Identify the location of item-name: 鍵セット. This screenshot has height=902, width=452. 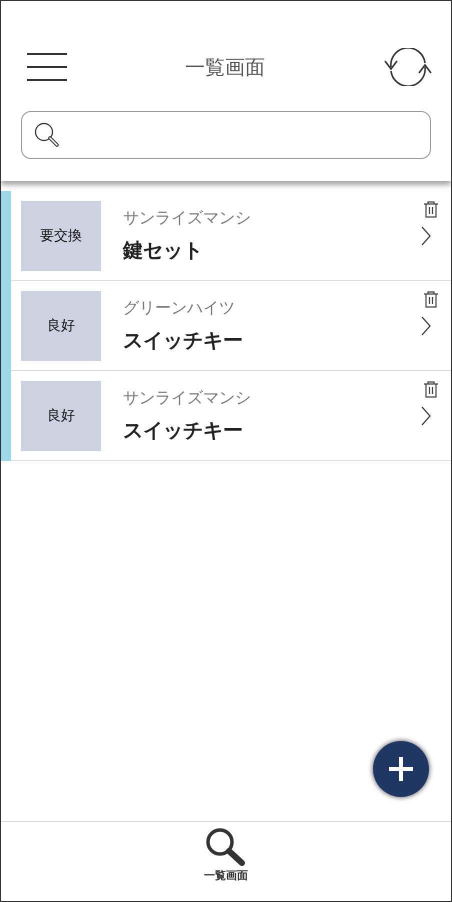
(163, 250).